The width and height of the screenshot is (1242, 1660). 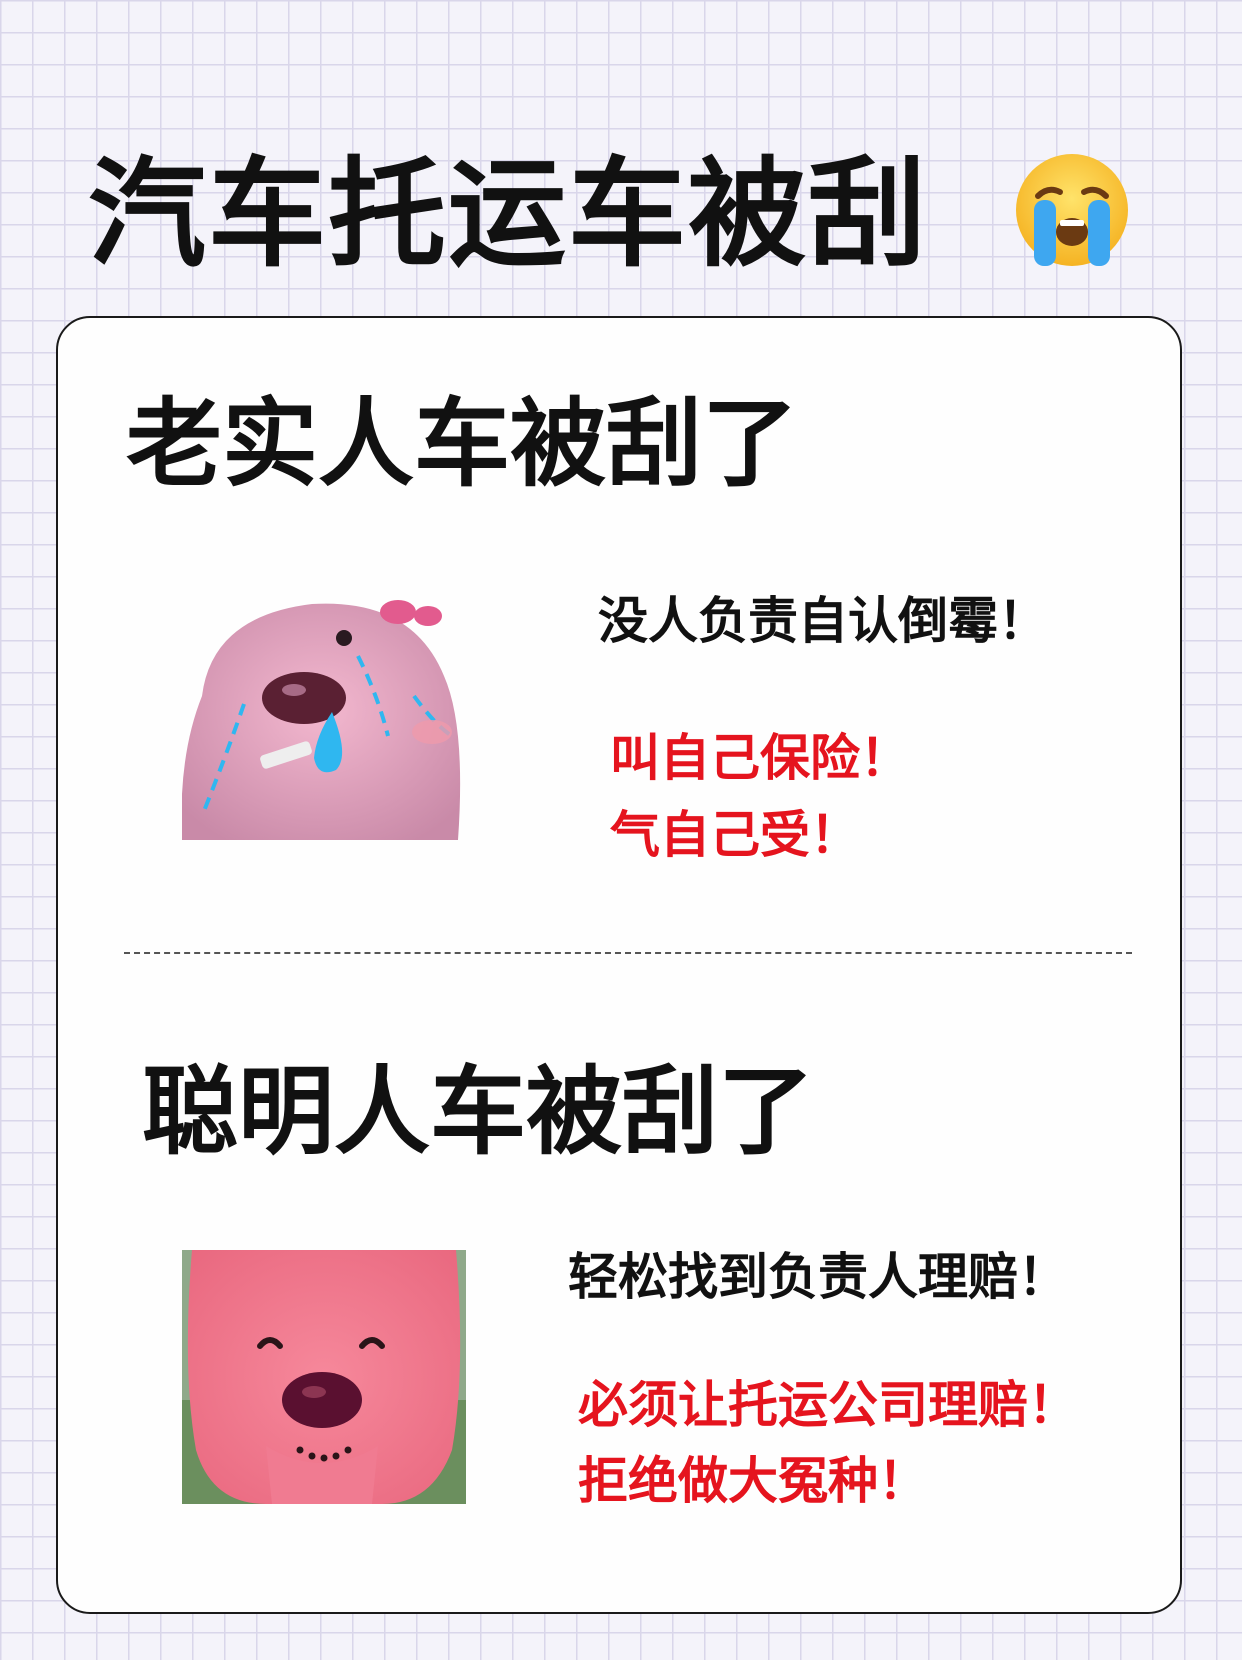 I want to click on crying-pink-beaver-smoking-icon, so click(x=321, y=720).